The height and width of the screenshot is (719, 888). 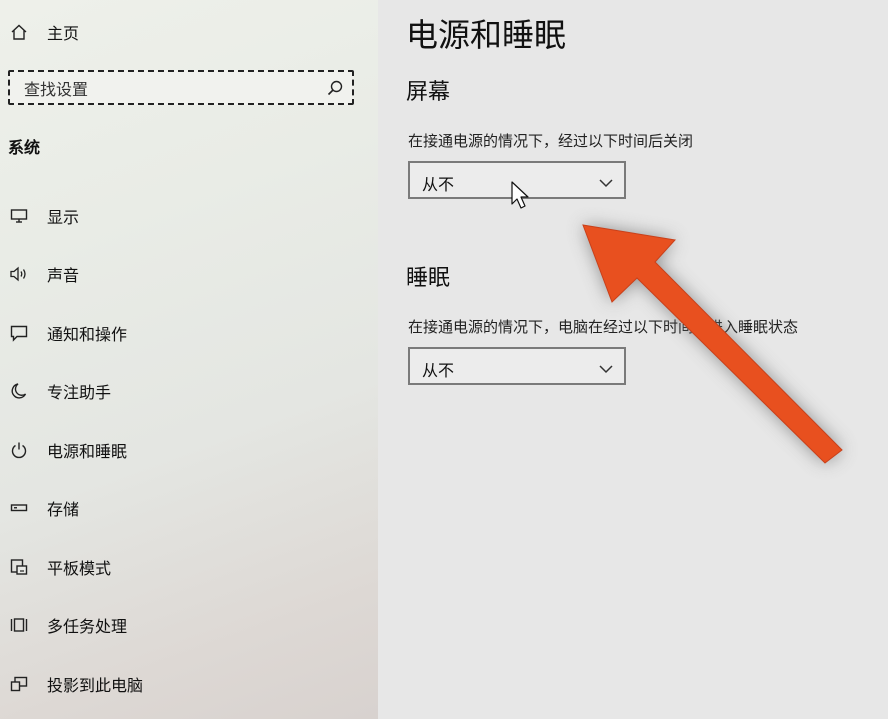 I want to click on sidebar-item-label: 专注助手, so click(x=79, y=392).